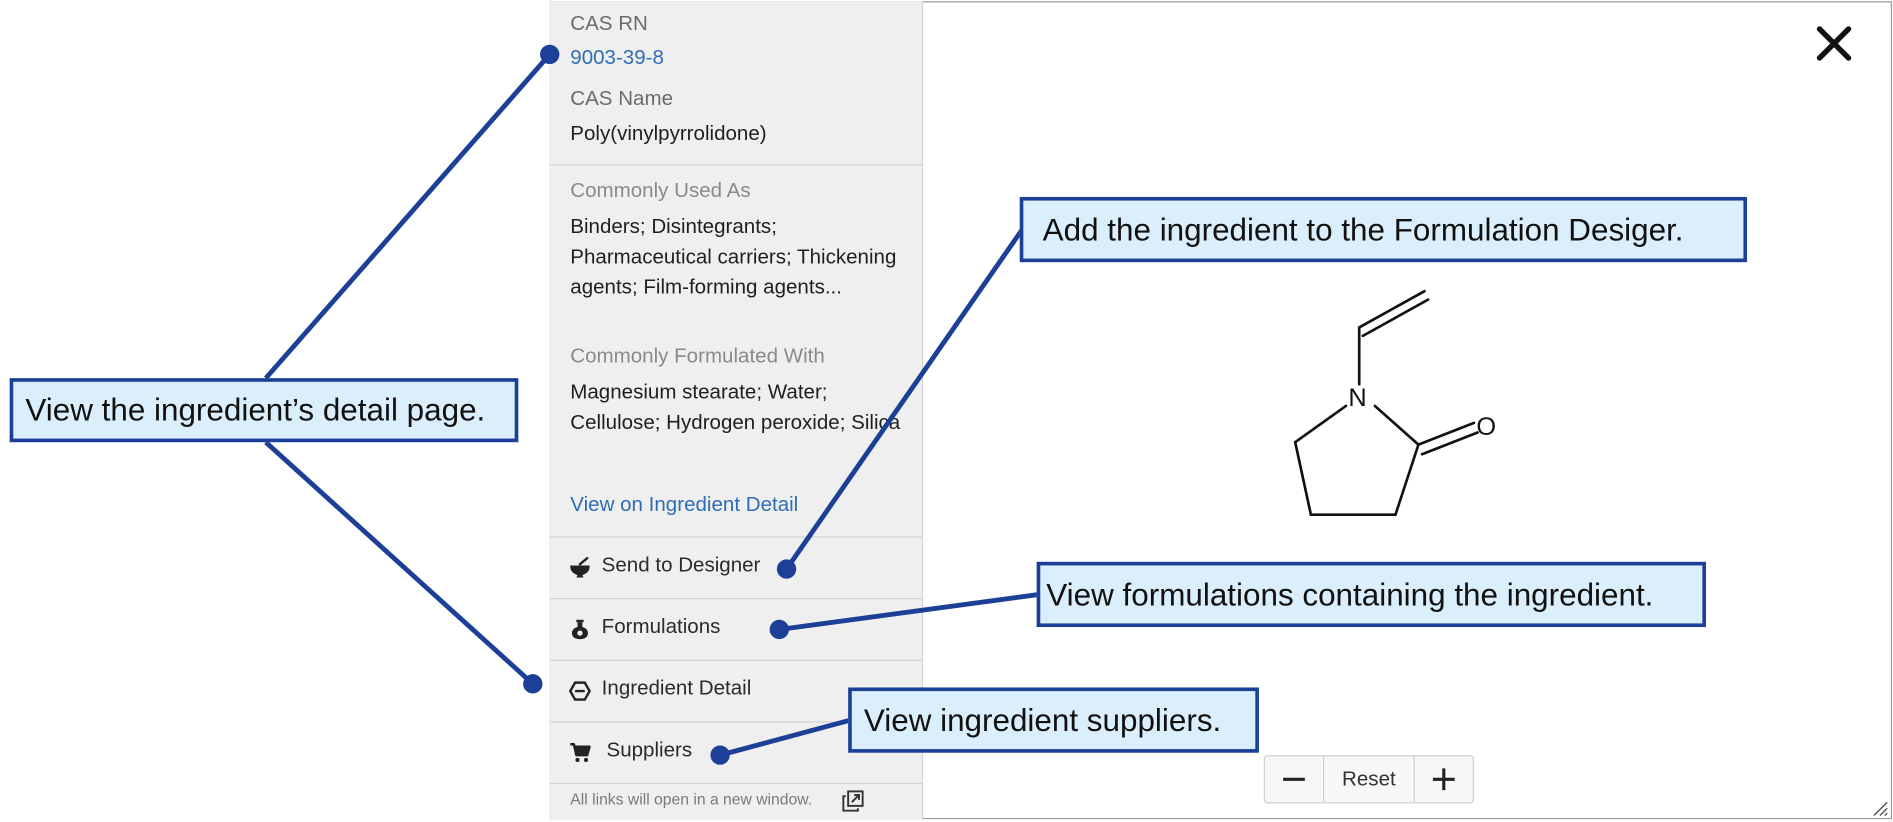  What do you see at coordinates (853, 801) in the screenshot?
I see `new-window-icon` at bounding box center [853, 801].